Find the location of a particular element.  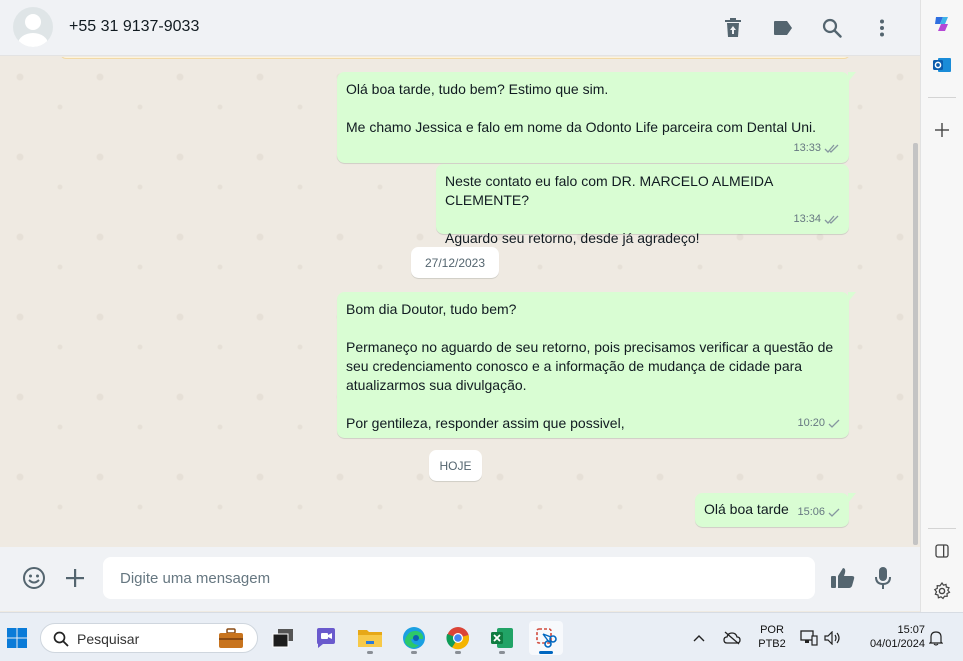

copilot-icon is located at coordinates (942, 24).